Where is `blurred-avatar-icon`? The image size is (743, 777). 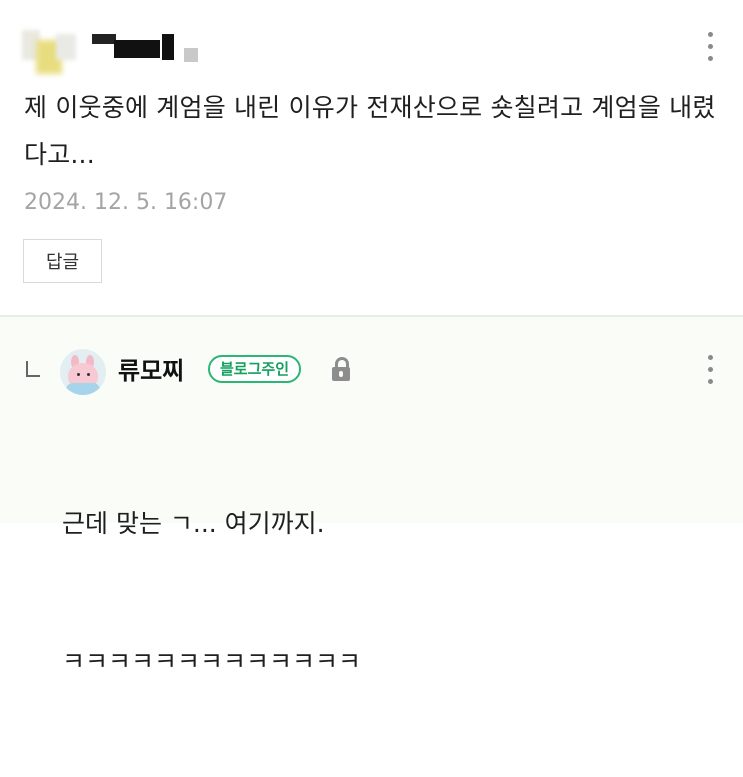
blurred-avatar-icon is located at coordinates (50, 50).